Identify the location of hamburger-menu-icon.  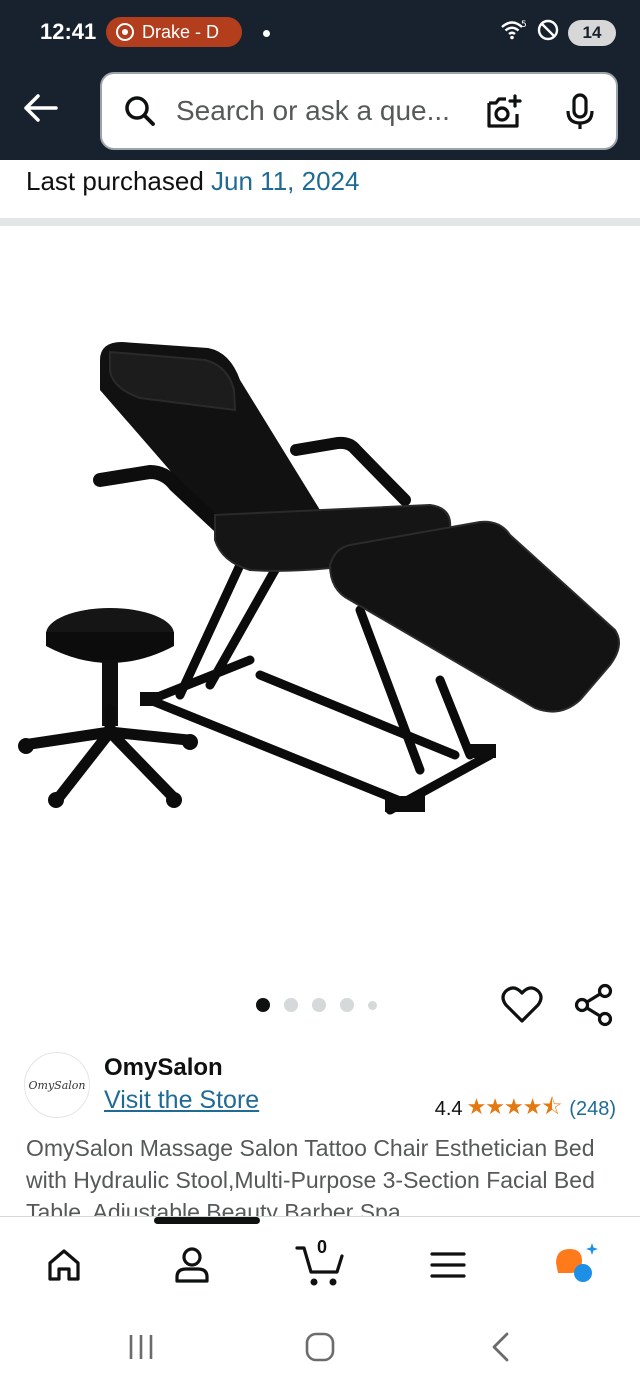
(448, 1265).